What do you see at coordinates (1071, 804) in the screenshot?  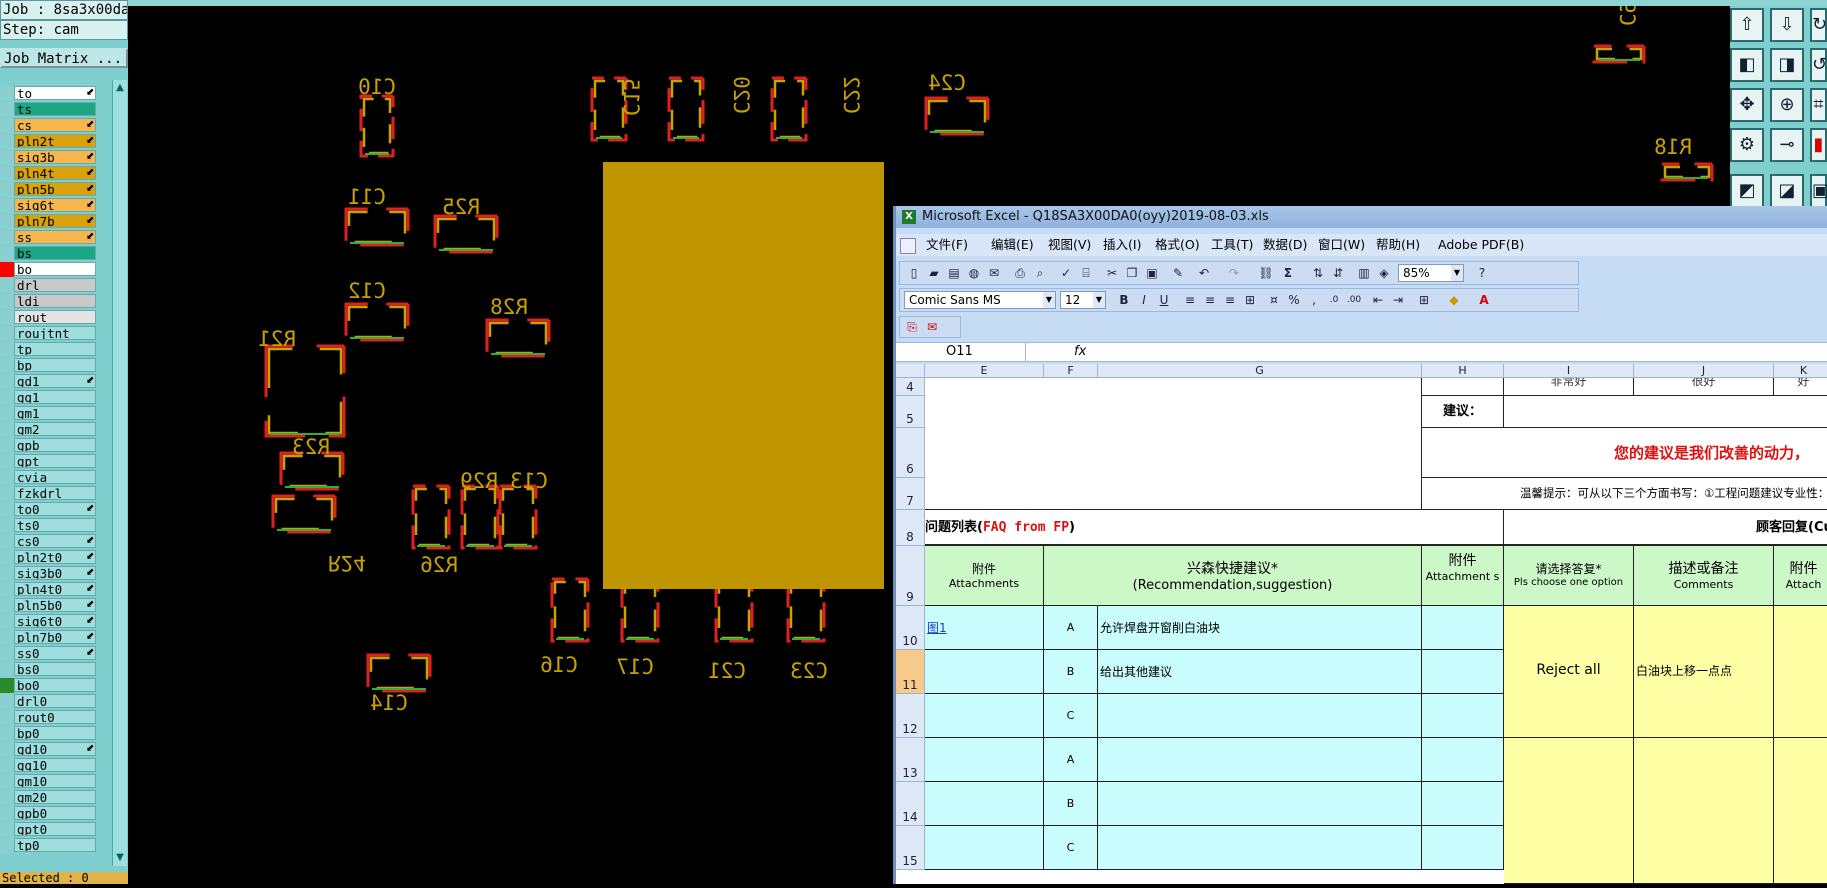 I see `cell-f14: B` at bounding box center [1071, 804].